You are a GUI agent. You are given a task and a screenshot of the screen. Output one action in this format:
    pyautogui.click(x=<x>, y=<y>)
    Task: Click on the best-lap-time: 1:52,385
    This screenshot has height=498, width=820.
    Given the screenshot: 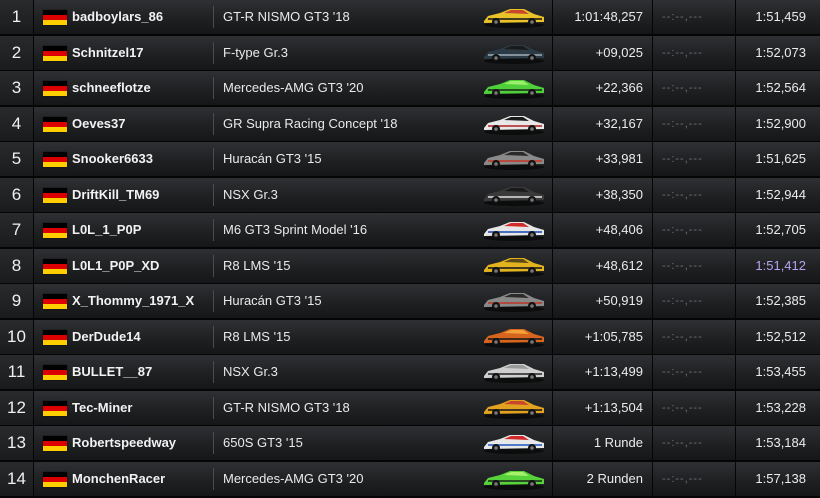 What is the action you would take?
    pyautogui.click(x=780, y=300)
    